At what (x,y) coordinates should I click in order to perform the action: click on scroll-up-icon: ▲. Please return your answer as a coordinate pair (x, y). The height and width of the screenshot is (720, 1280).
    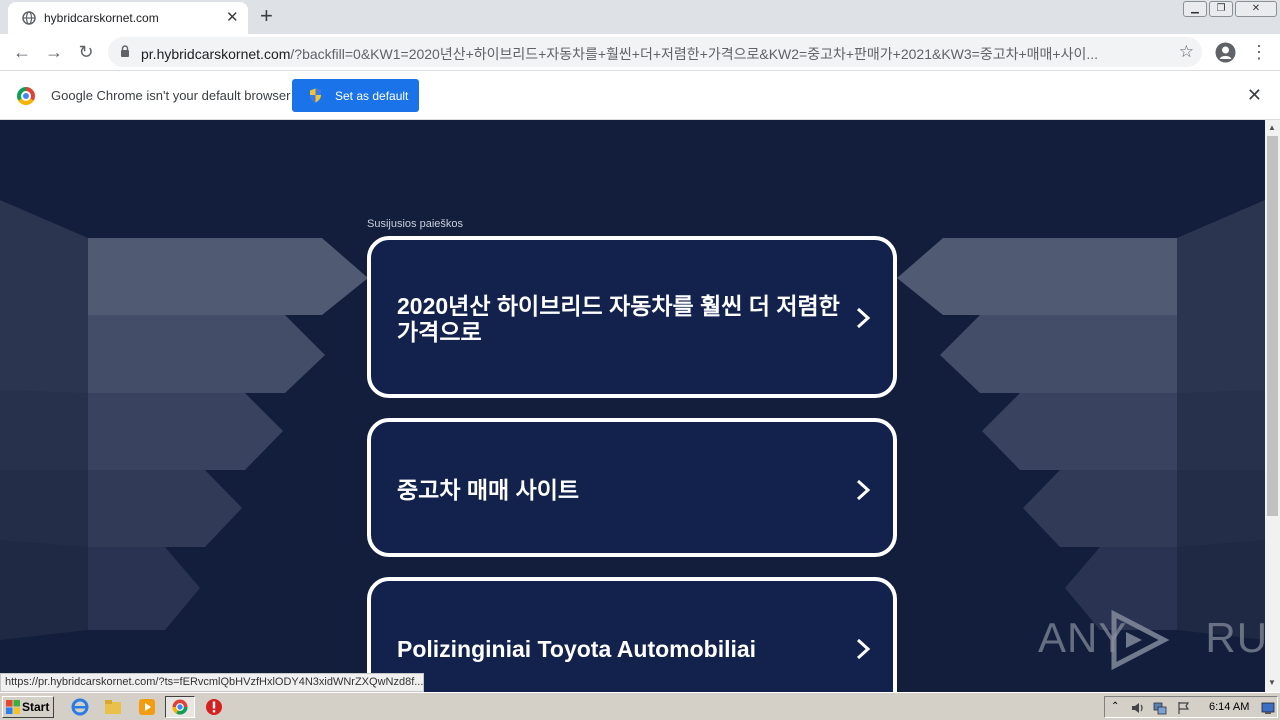
    Looking at the image, I should click on (1272, 127).